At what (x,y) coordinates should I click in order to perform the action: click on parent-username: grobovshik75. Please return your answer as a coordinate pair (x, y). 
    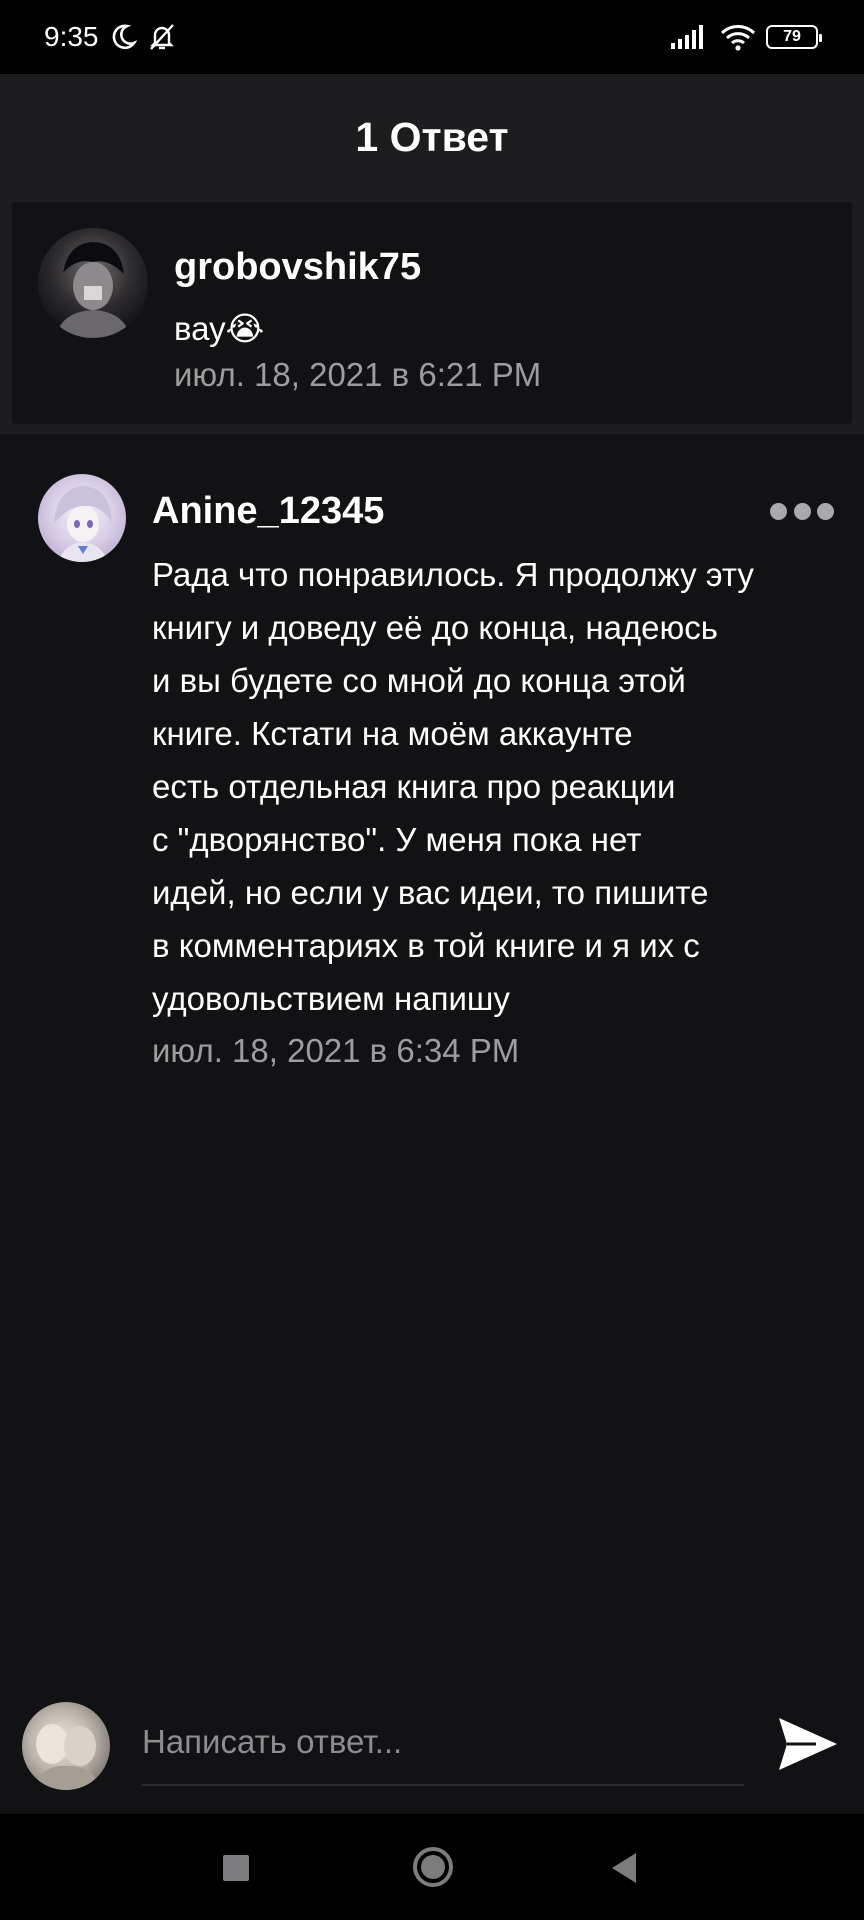
    Looking at the image, I should click on (297, 267).